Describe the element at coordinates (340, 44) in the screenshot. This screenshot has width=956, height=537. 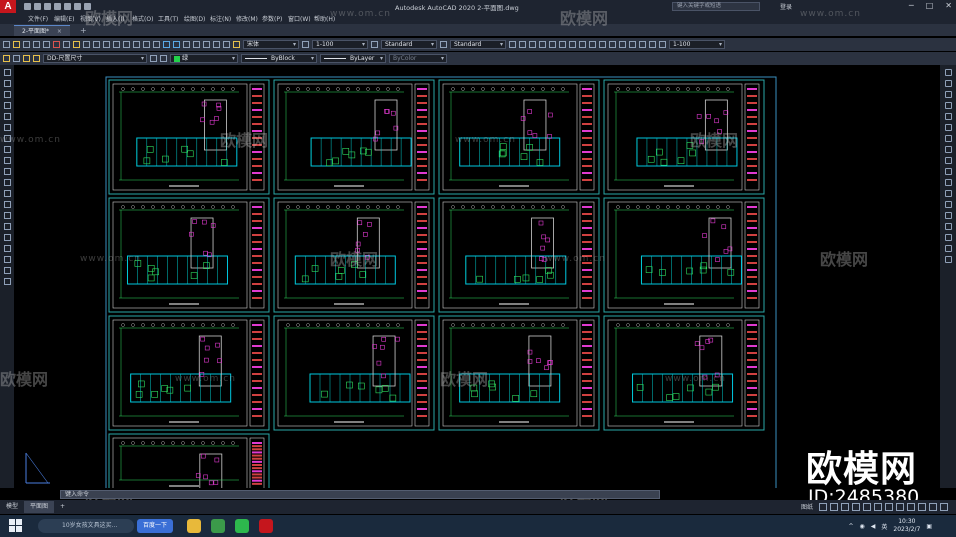
I see `dim-scale-select: 1-100` at that location.